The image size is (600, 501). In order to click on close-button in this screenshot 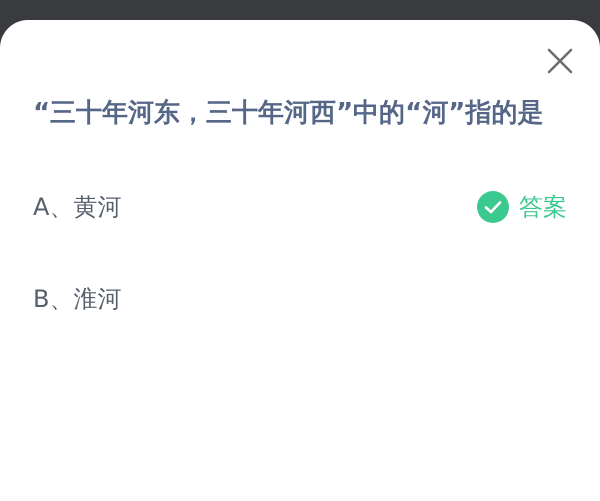, I will do `click(560, 61)`.